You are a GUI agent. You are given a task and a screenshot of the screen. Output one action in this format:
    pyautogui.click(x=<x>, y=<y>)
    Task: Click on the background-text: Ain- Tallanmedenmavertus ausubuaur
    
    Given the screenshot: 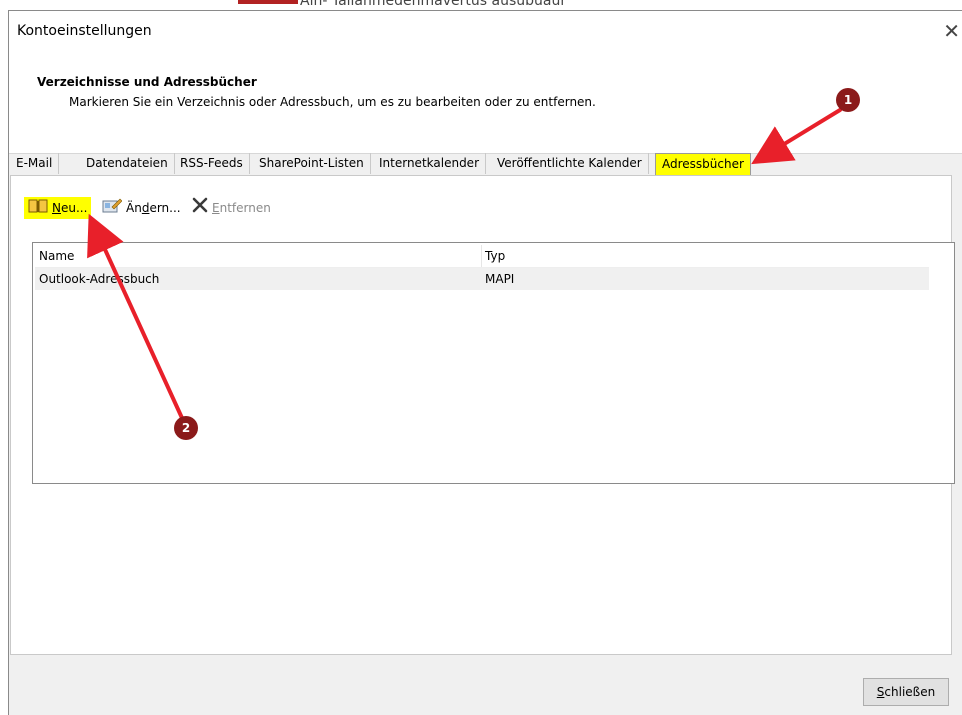 What is the action you would take?
    pyautogui.click(x=433, y=4)
    